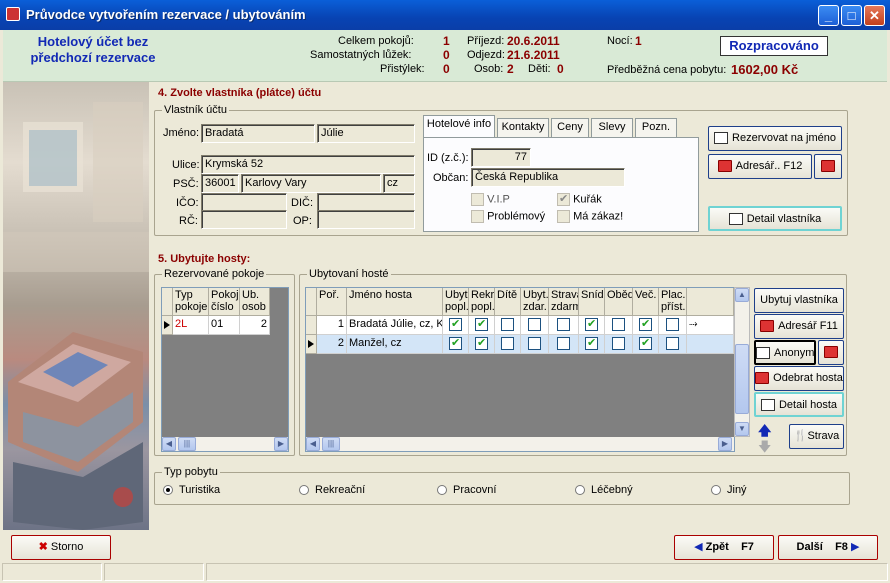  I want to click on rc-field, so click(244, 219).